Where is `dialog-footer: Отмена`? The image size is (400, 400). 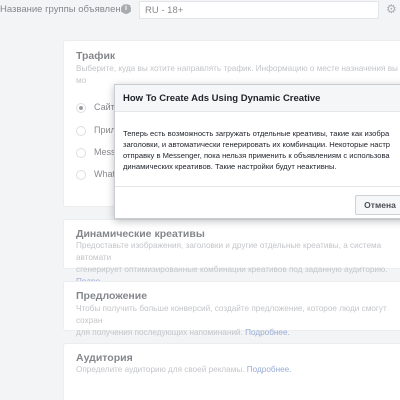 dialog-footer: Отмена is located at coordinates (257, 203).